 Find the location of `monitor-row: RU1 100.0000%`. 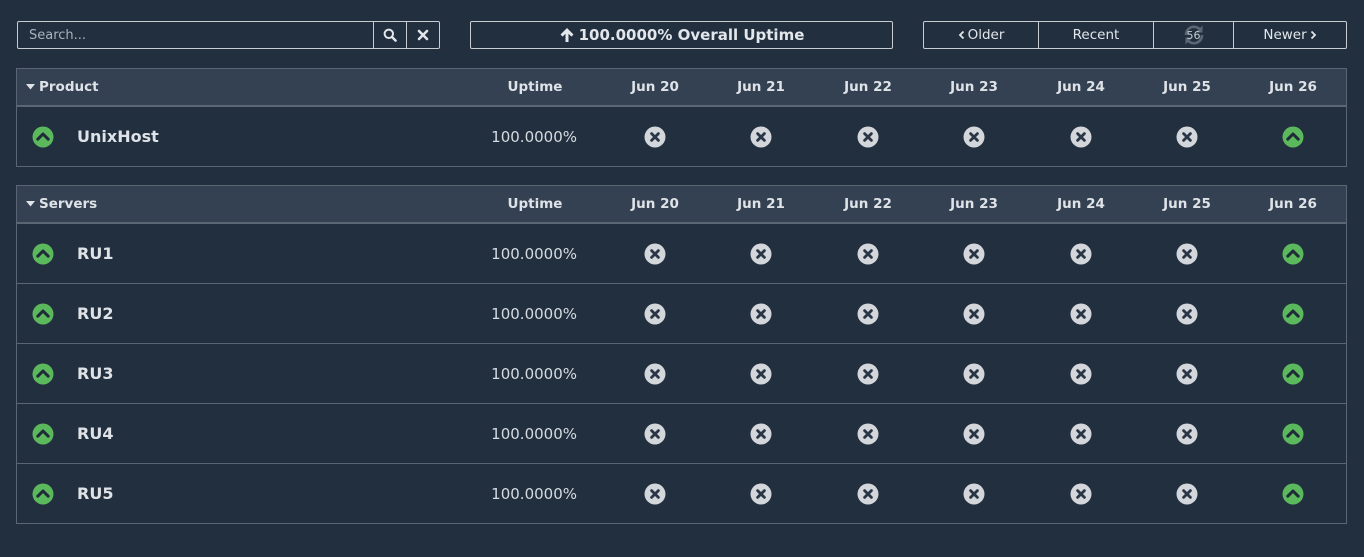

monitor-row: RU1 100.0000% is located at coordinates (681, 253).